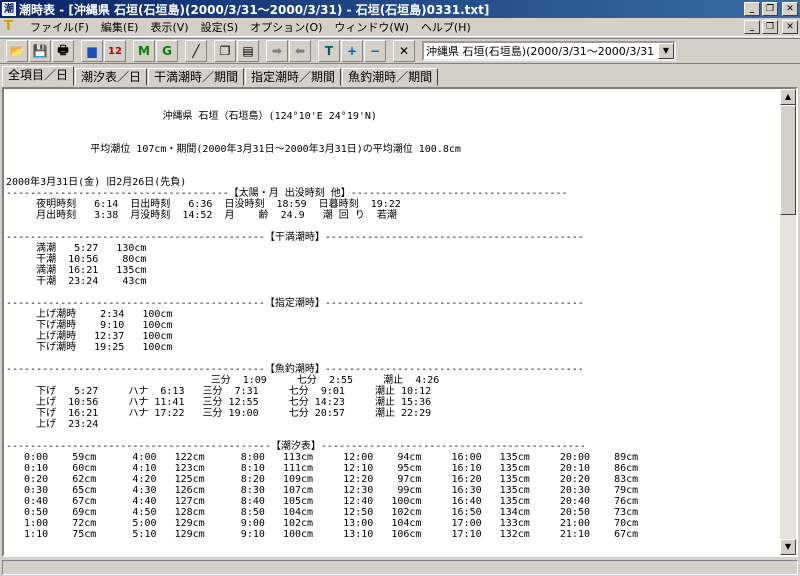 The width and height of the screenshot is (800, 576). Describe the element at coordinates (446, 27) in the screenshot. I see `menu-item-6: ヘルプ(H)` at that location.